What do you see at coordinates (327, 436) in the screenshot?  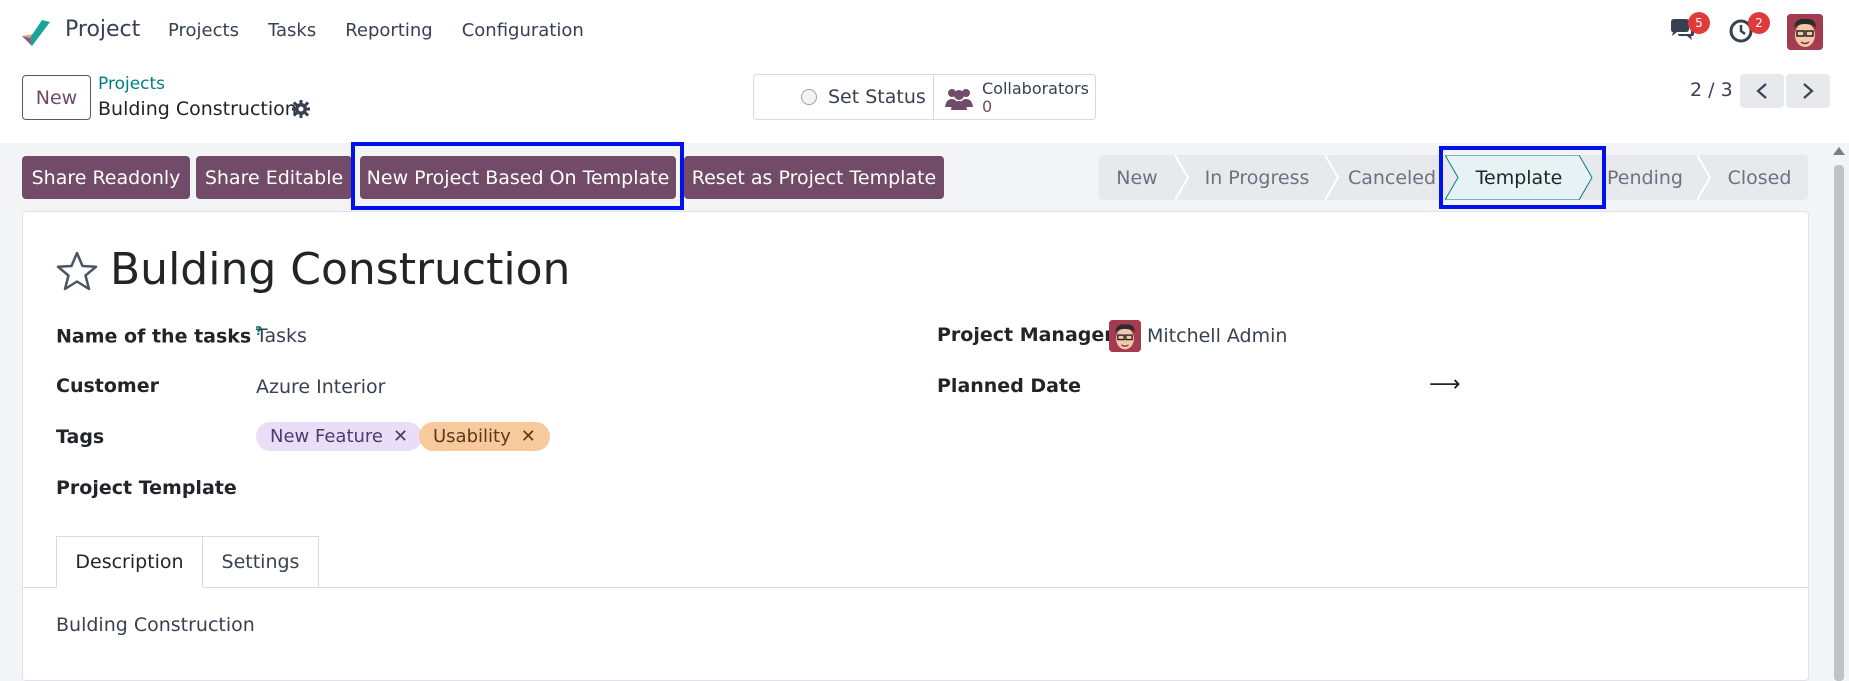 I see `tag-label: New Feature` at bounding box center [327, 436].